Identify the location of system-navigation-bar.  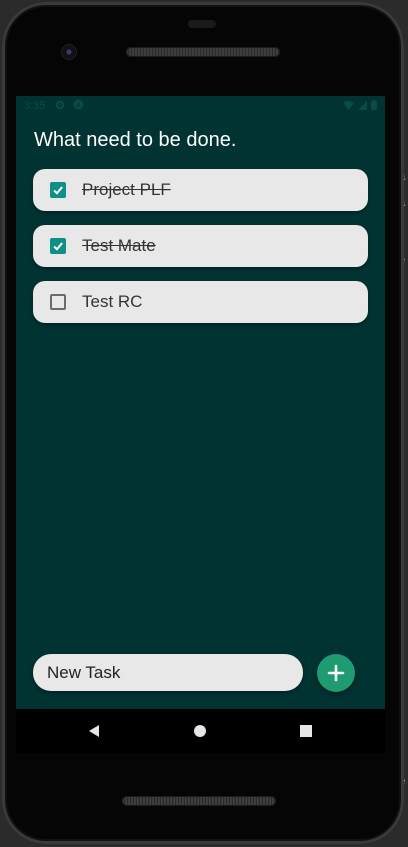
(200, 731).